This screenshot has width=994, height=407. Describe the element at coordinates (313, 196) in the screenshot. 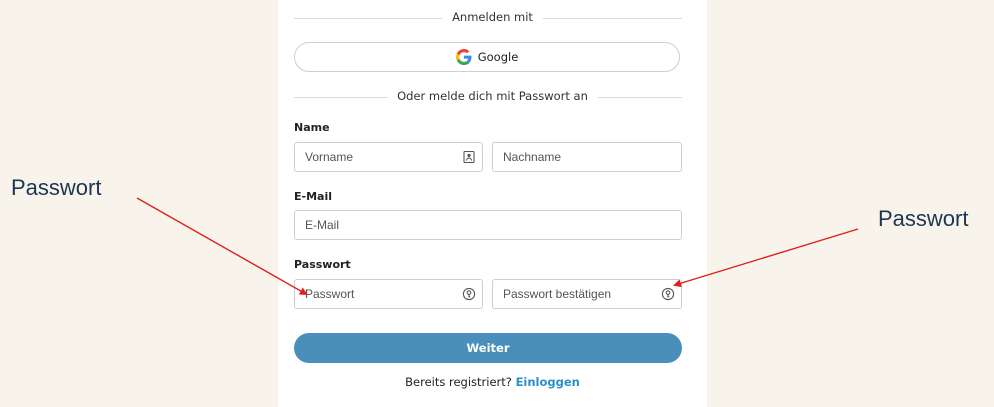

I see `email-label: E-Mail` at that location.